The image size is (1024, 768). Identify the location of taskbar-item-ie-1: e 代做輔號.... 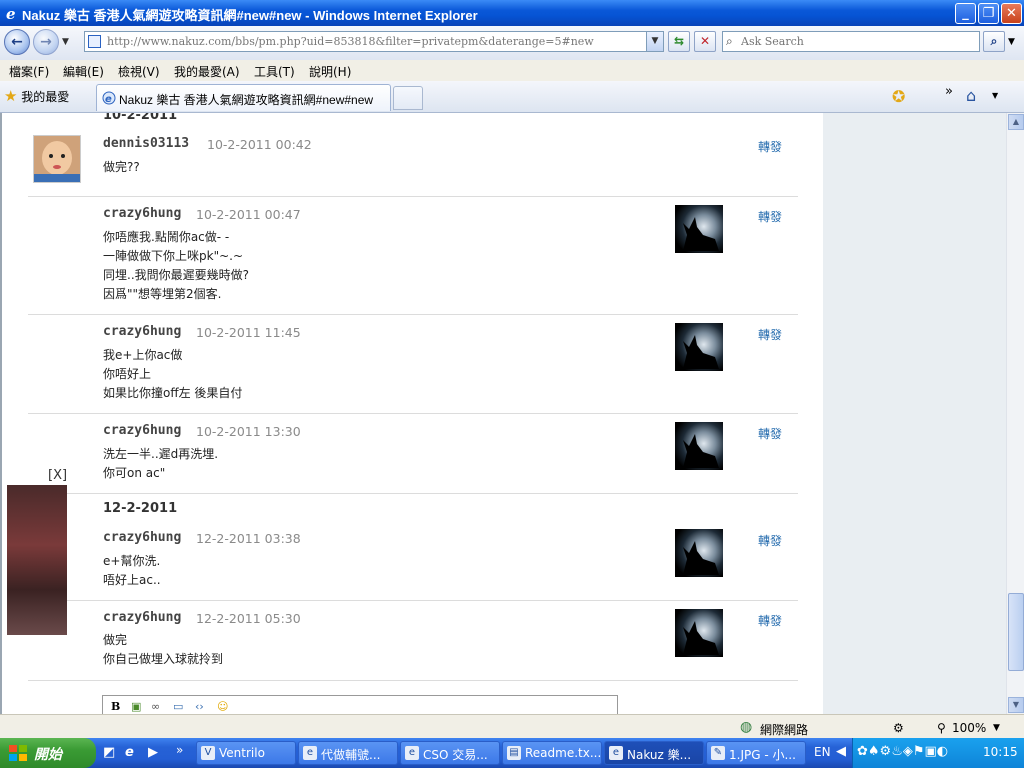
(348, 753).